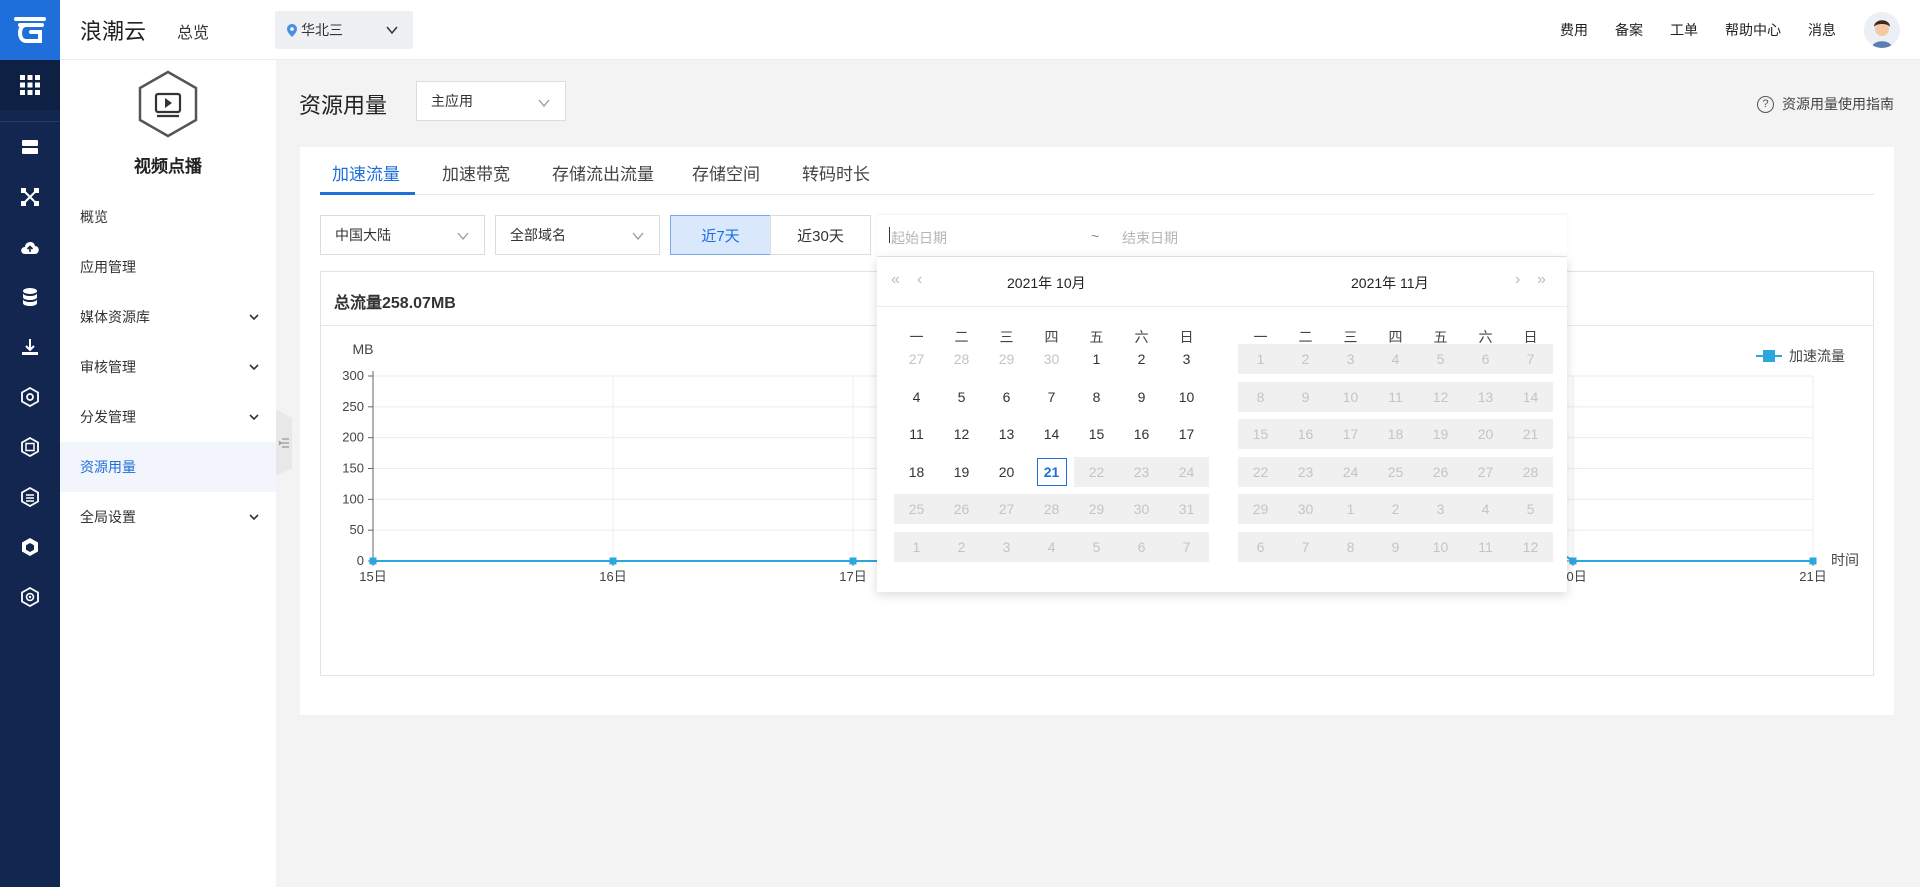 This screenshot has height=887, width=1920. I want to click on end-date-placeholder: 结束日期, so click(1150, 238).